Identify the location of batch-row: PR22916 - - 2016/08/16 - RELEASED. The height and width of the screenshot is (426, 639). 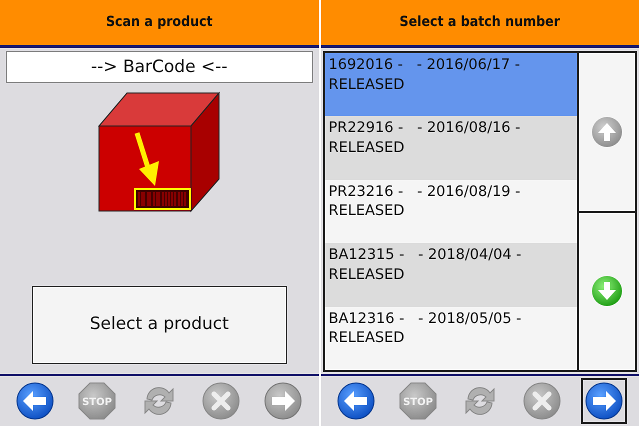
(450, 148).